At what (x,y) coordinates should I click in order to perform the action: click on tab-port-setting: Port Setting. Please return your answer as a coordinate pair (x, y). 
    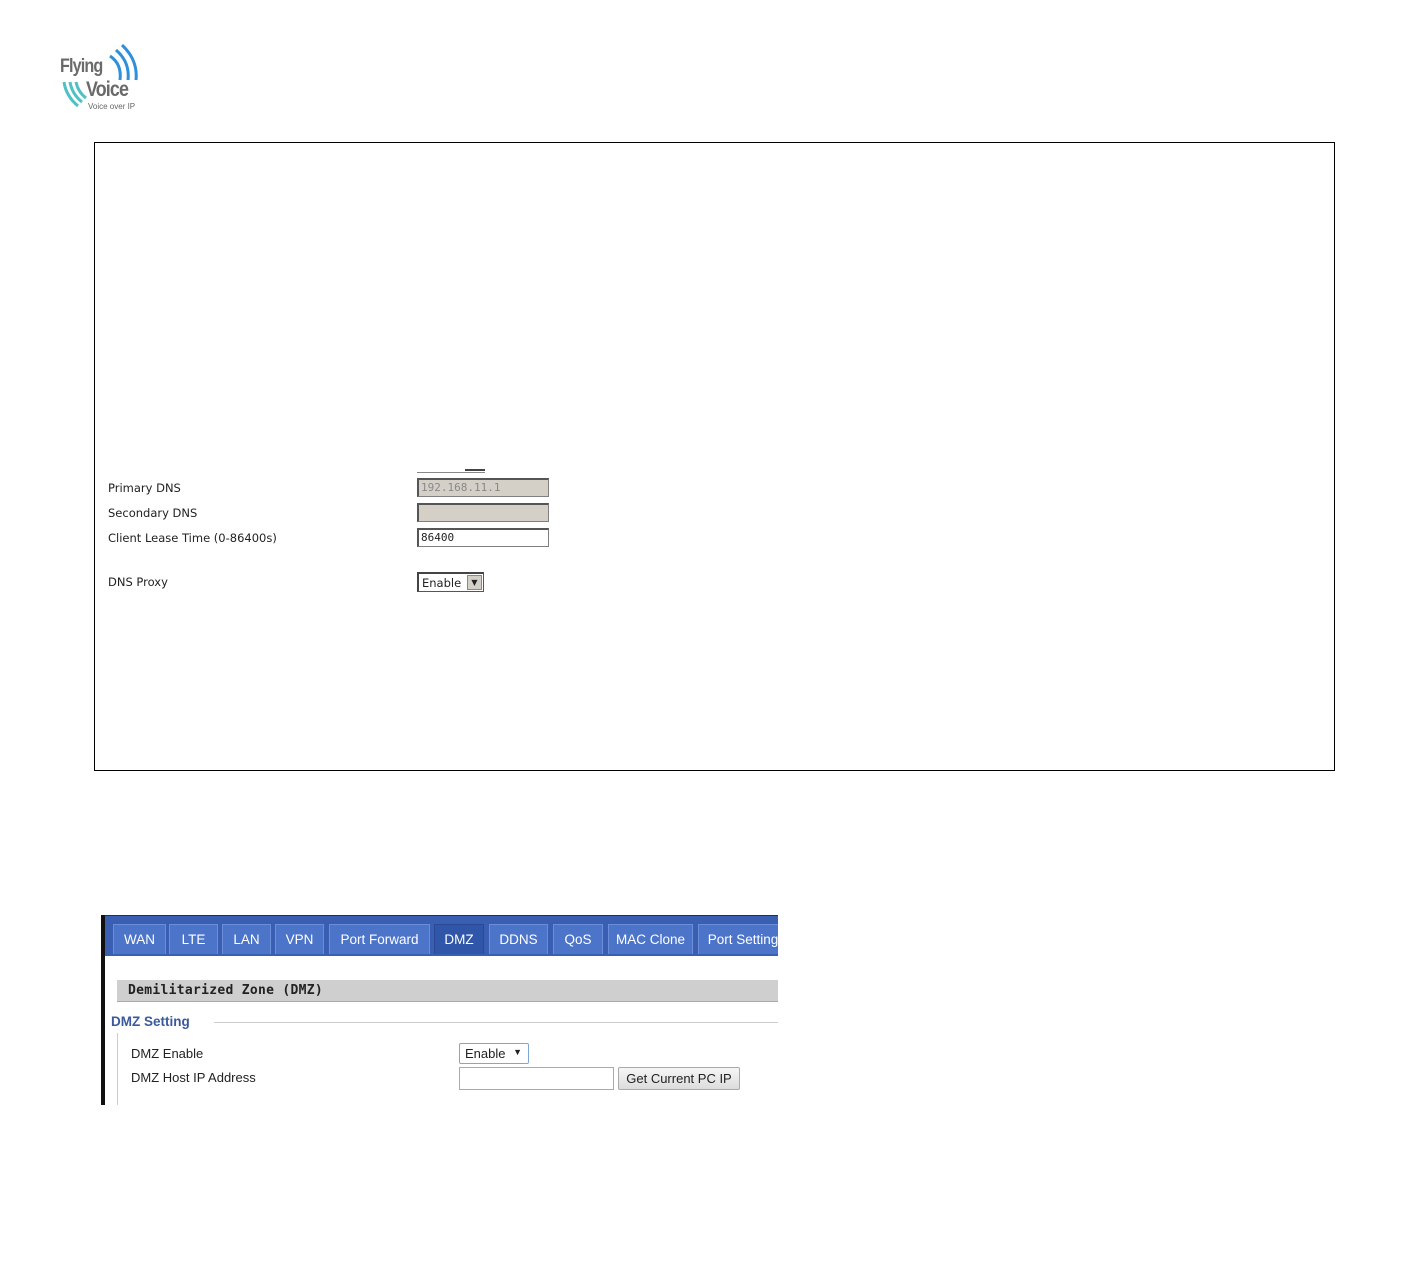
    Looking at the image, I should click on (738, 939).